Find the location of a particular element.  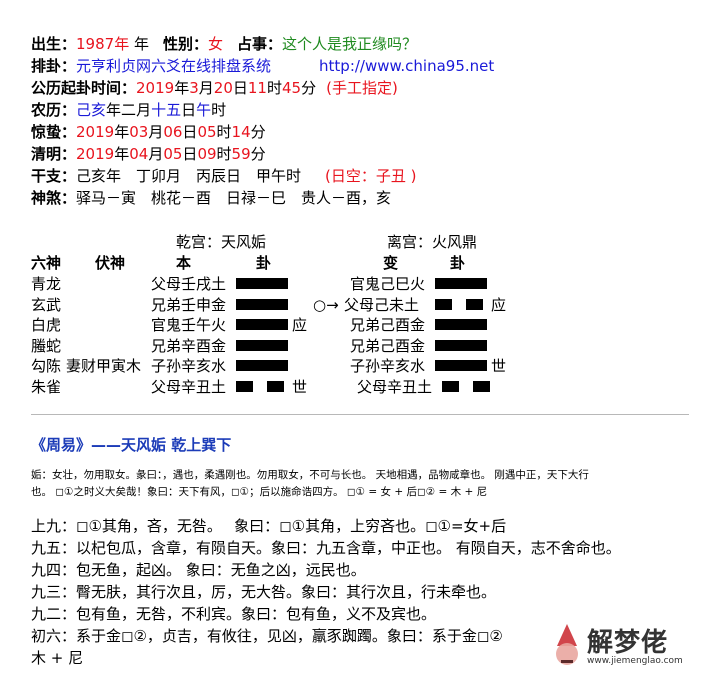

ben-yao-name: 官鬼壬午火 is located at coordinates (189, 325).